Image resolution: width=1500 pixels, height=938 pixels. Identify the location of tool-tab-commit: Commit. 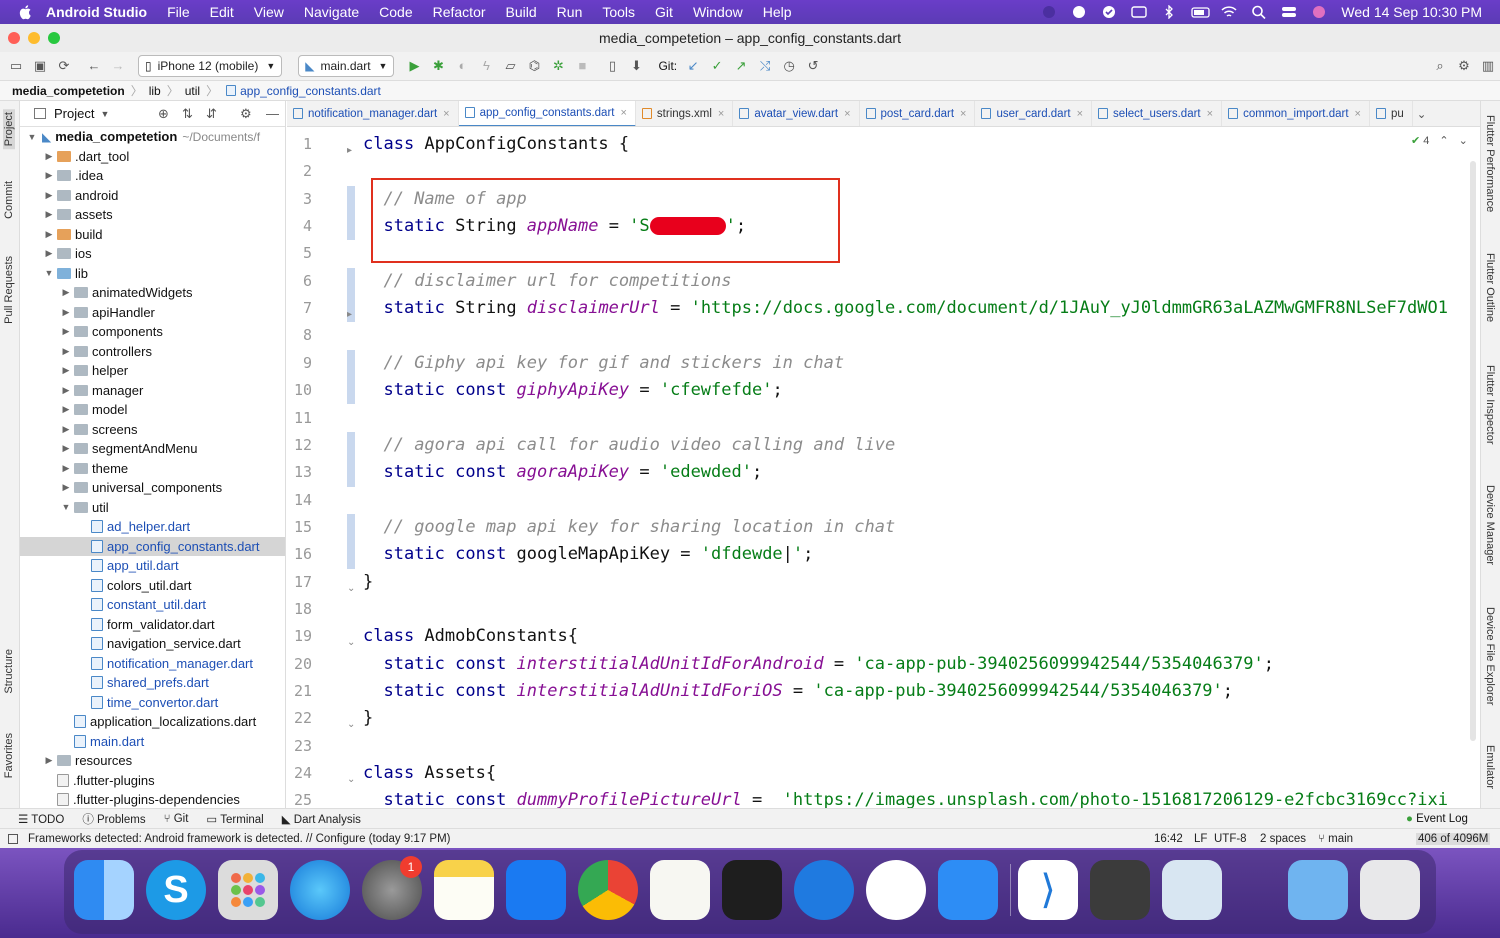
(9, 200).